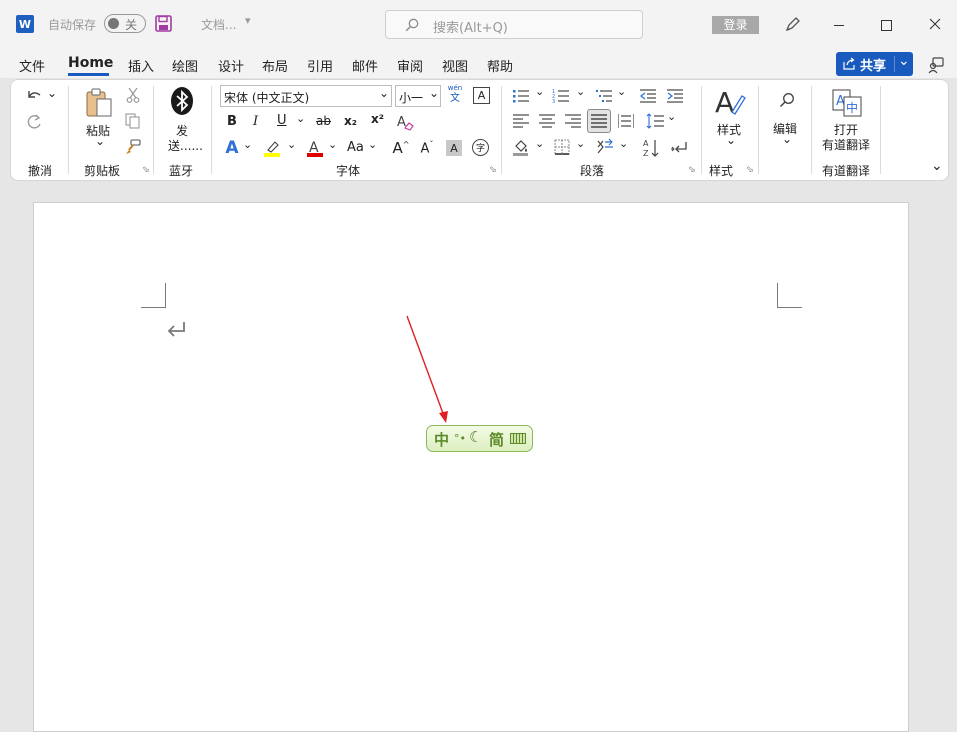 The width and height of the screenshot is (957, 732). What do you see at coordinates (125, 23) in the screenshot?
I see `autosave-toggle: 关` at bounding box center [125, 23].